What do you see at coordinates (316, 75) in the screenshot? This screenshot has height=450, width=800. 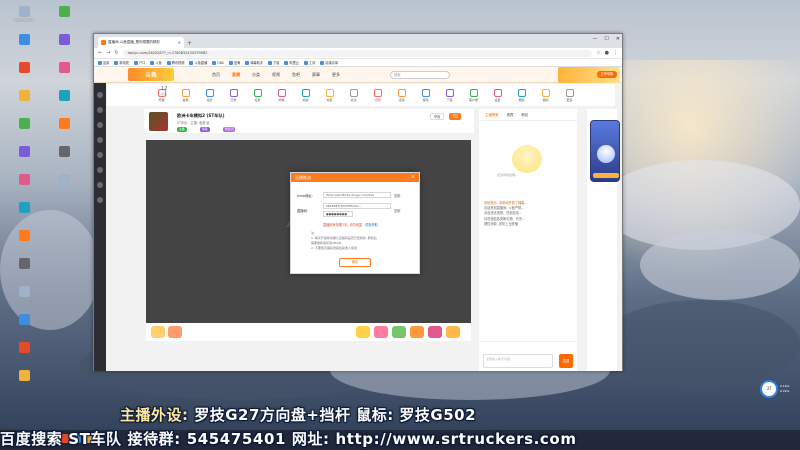 I see `nav-match: 赛事` at bounding box center [316, 75].